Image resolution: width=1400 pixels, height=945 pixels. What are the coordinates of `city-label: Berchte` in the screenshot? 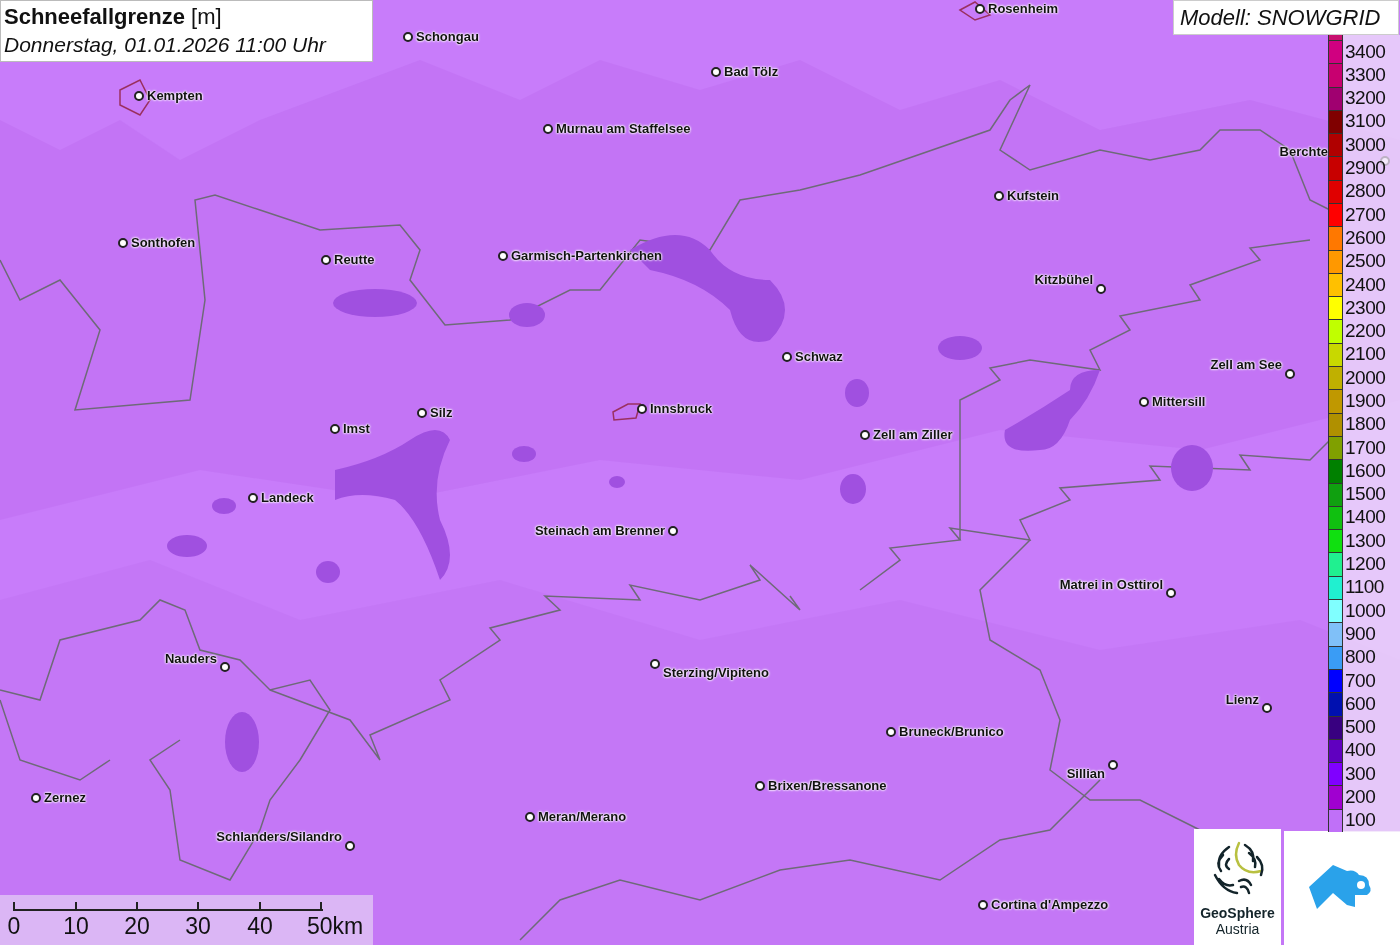 It's located at (1303, 152).